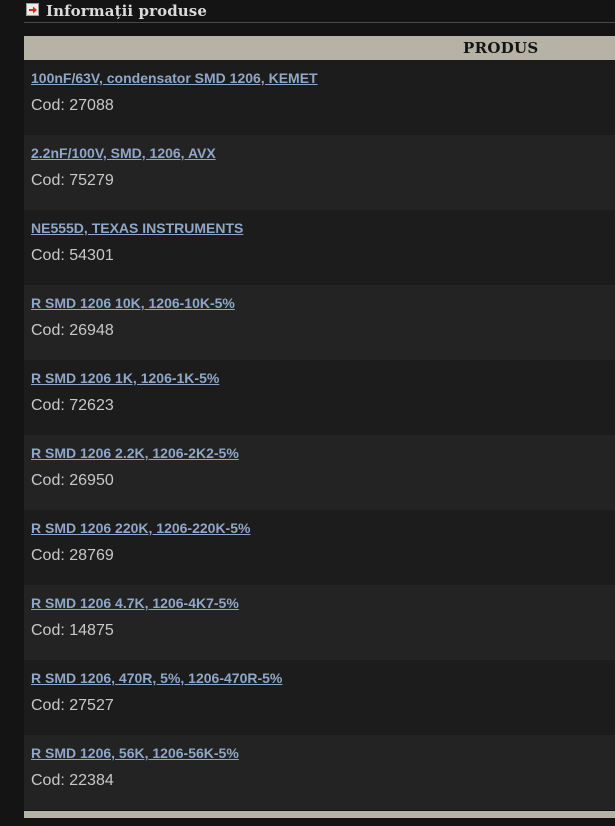 Image resolution: width=615 pixels, height=826 pixels. I want to click on product-code: Cod: 28769, so click(72, 555).